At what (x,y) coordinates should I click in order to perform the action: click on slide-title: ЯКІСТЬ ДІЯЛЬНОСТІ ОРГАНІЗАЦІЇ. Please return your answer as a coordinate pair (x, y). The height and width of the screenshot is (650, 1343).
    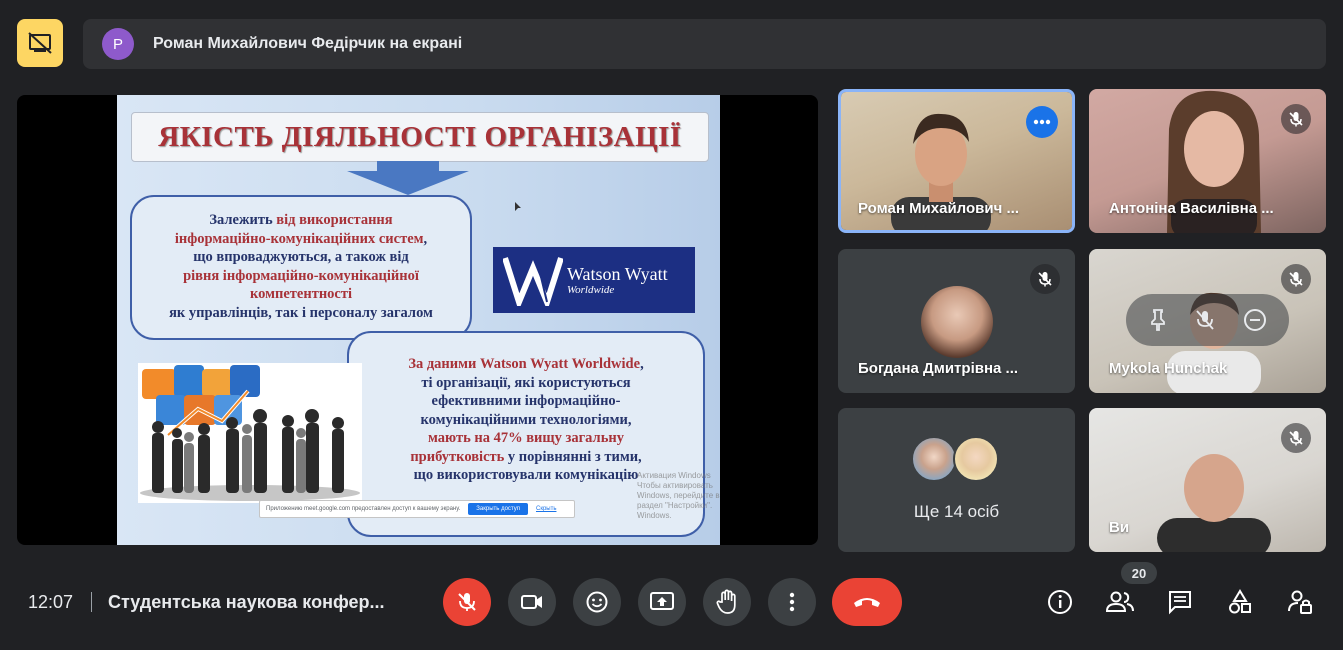
    Looking at the image, I should click on (420, 136).